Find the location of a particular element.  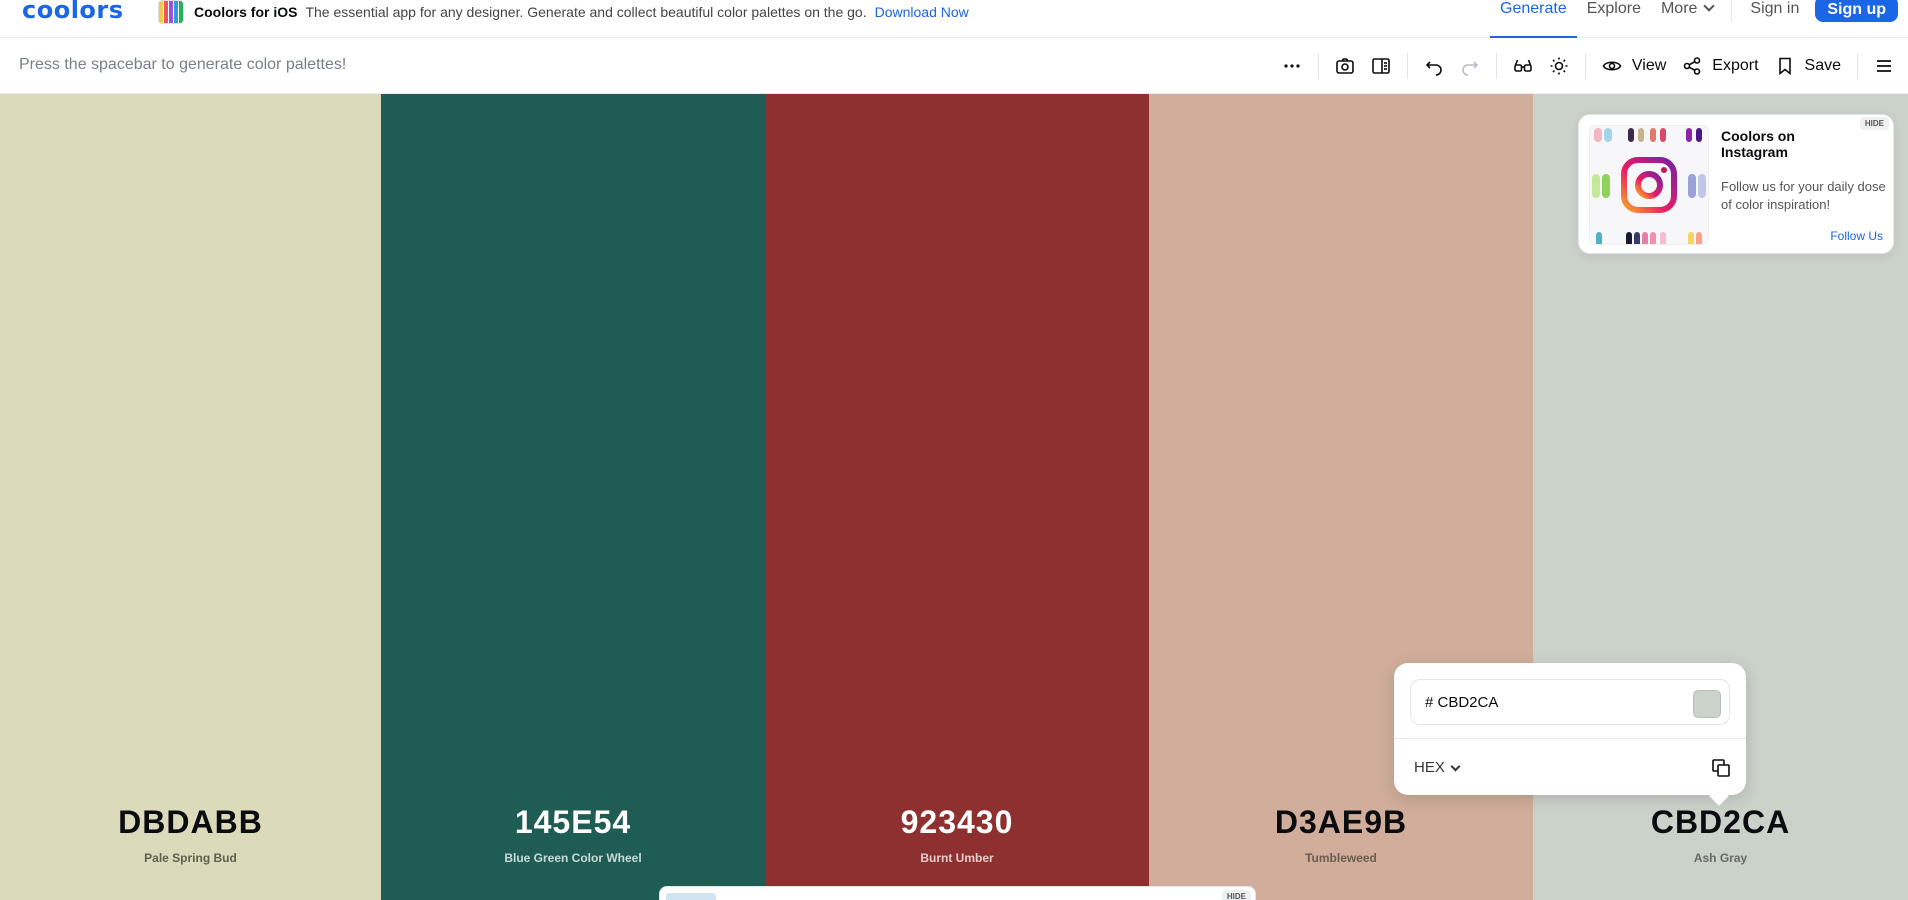

hex-code: CBD2CA is located at coordinates (1720, 822).